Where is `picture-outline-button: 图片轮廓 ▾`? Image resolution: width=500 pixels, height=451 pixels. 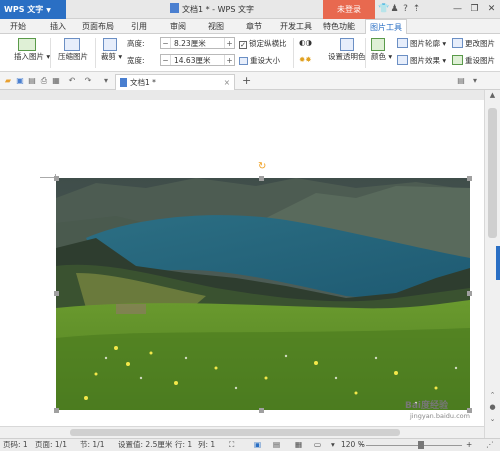
picture-outline-button: 图片轮廓 ▾ is located at coordinates (421, 43).